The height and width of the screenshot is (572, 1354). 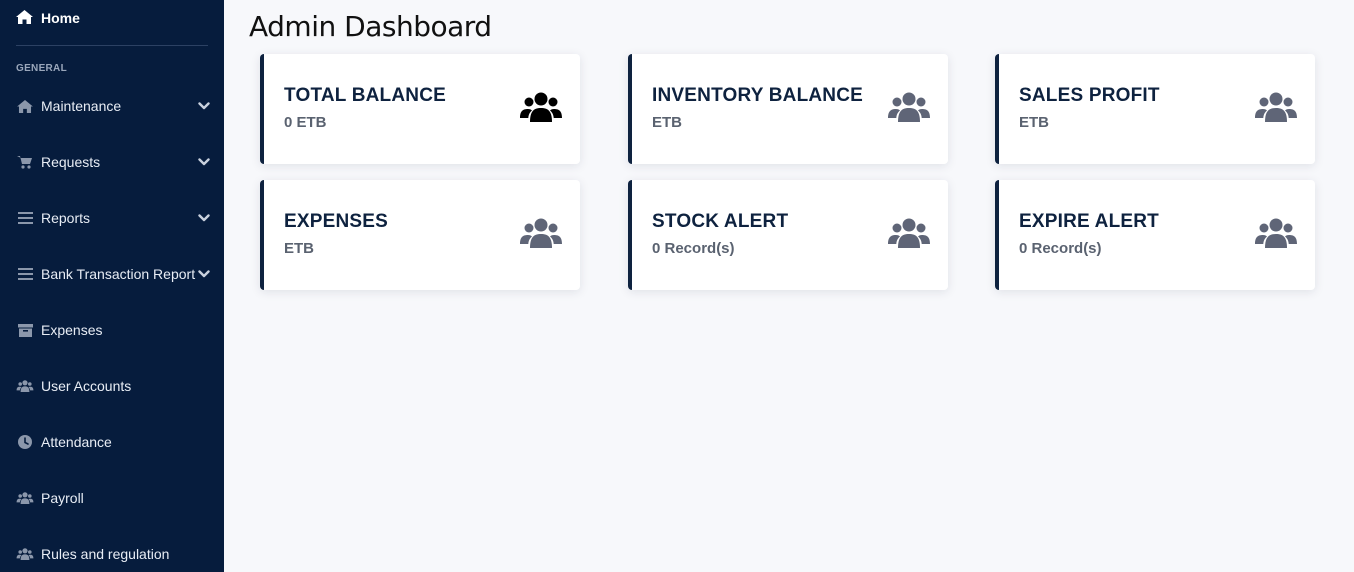 I want to click on card-expire-alert: EXPIRE ALERT 0 Record(s), so click(x=1155, y=235).